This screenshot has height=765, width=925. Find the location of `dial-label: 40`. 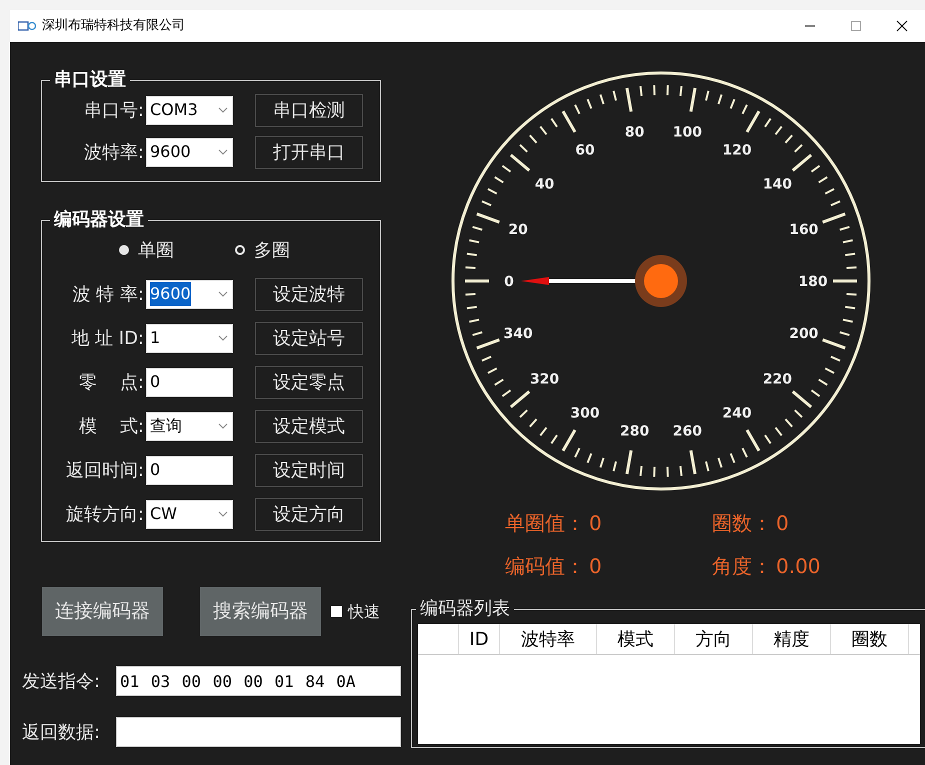

dial-label: 40 is located at coordinates (544, 184).